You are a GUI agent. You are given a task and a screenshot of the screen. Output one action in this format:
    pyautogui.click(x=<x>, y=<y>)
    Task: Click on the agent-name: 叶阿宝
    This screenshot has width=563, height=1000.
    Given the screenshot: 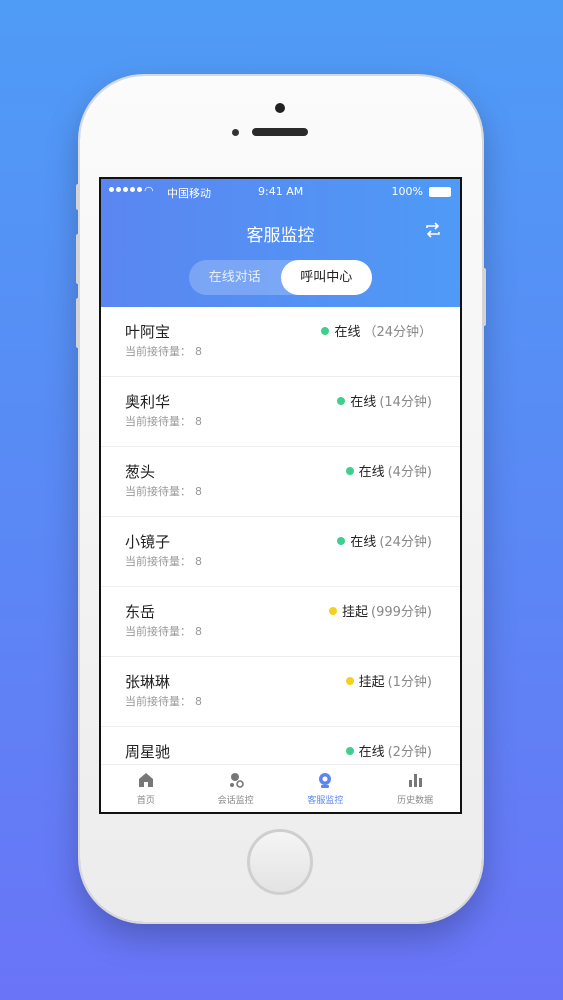 What is the action you would take?
    pyautogui.click(x=148, y=332)
    